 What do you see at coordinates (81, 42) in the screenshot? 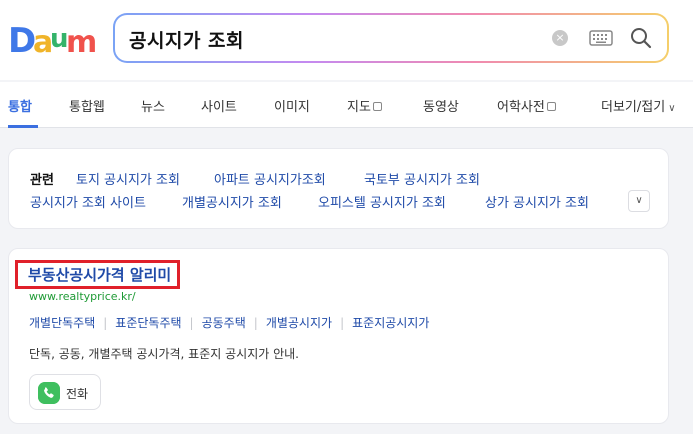
I see `svg-text: m` at bounding box center [81, 42].